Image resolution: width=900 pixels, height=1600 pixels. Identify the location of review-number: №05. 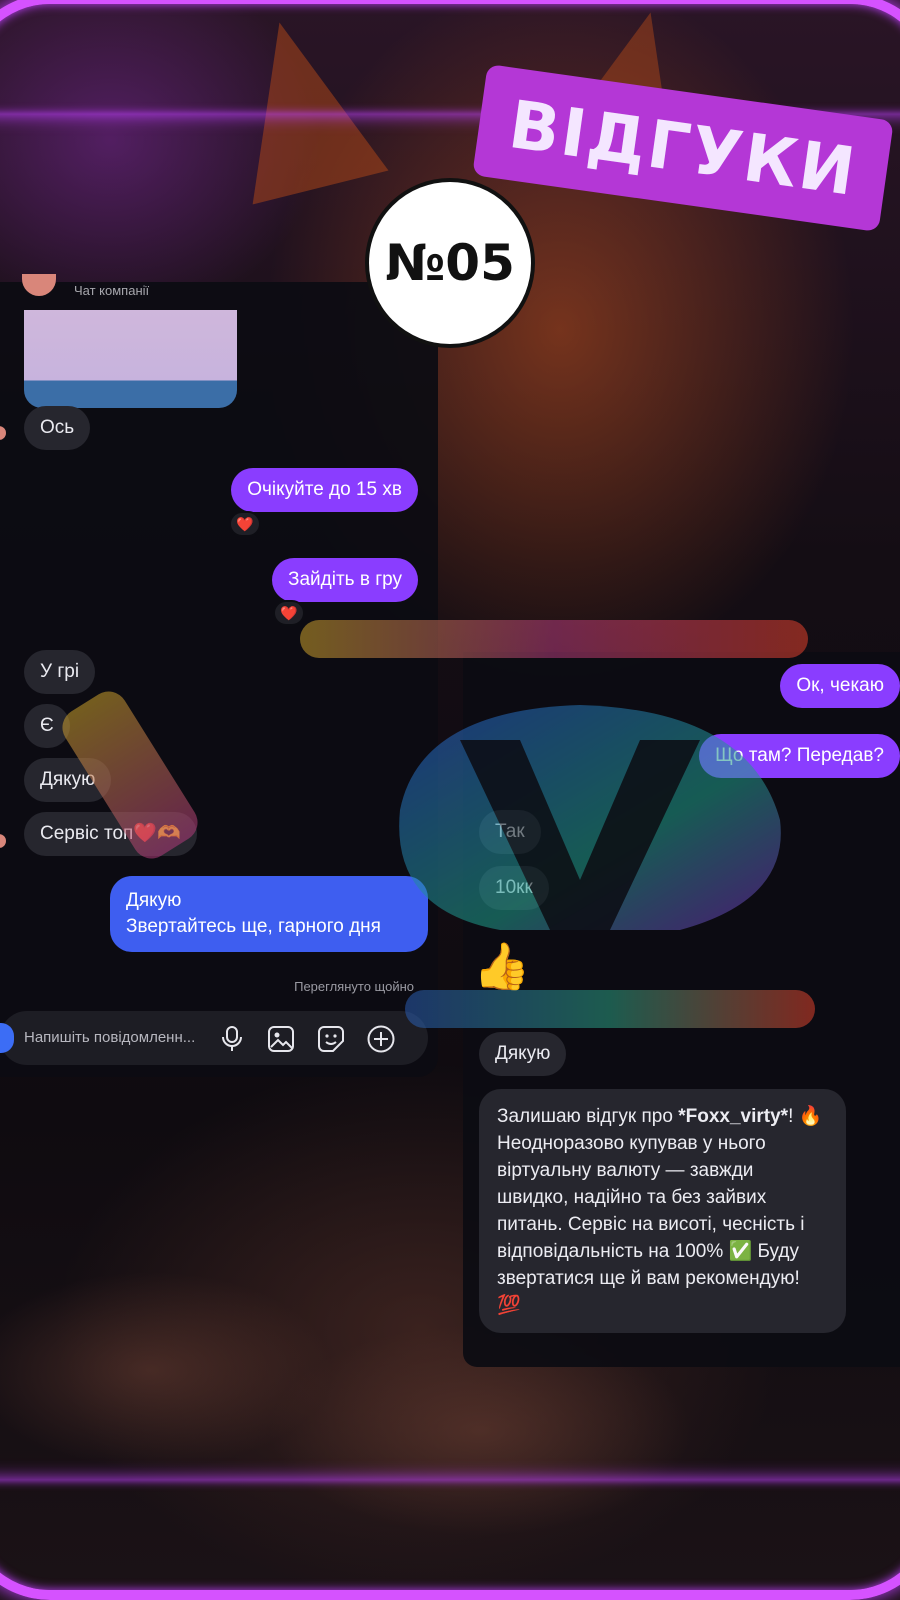
(450, 263).